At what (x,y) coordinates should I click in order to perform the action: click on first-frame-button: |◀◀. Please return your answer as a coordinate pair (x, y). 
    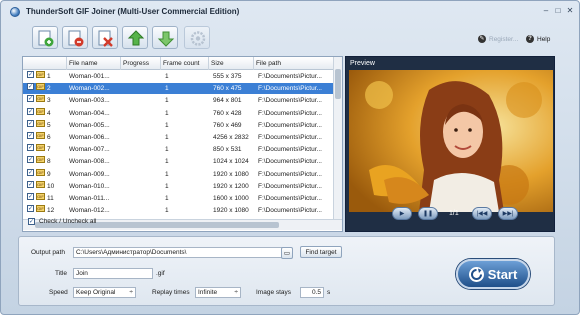
    Looking at the image, I should click on (482, 213).